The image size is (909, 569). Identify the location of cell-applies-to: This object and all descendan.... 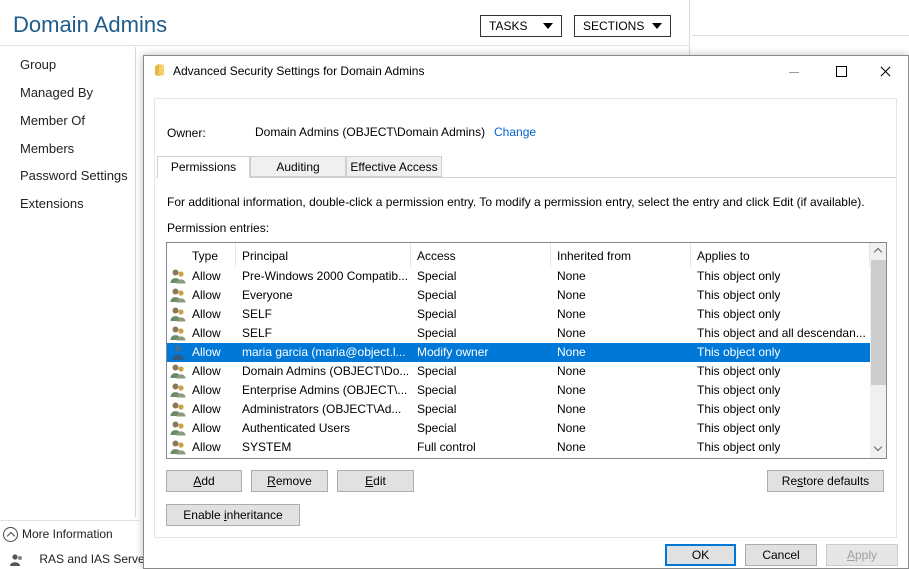
(781, 333).